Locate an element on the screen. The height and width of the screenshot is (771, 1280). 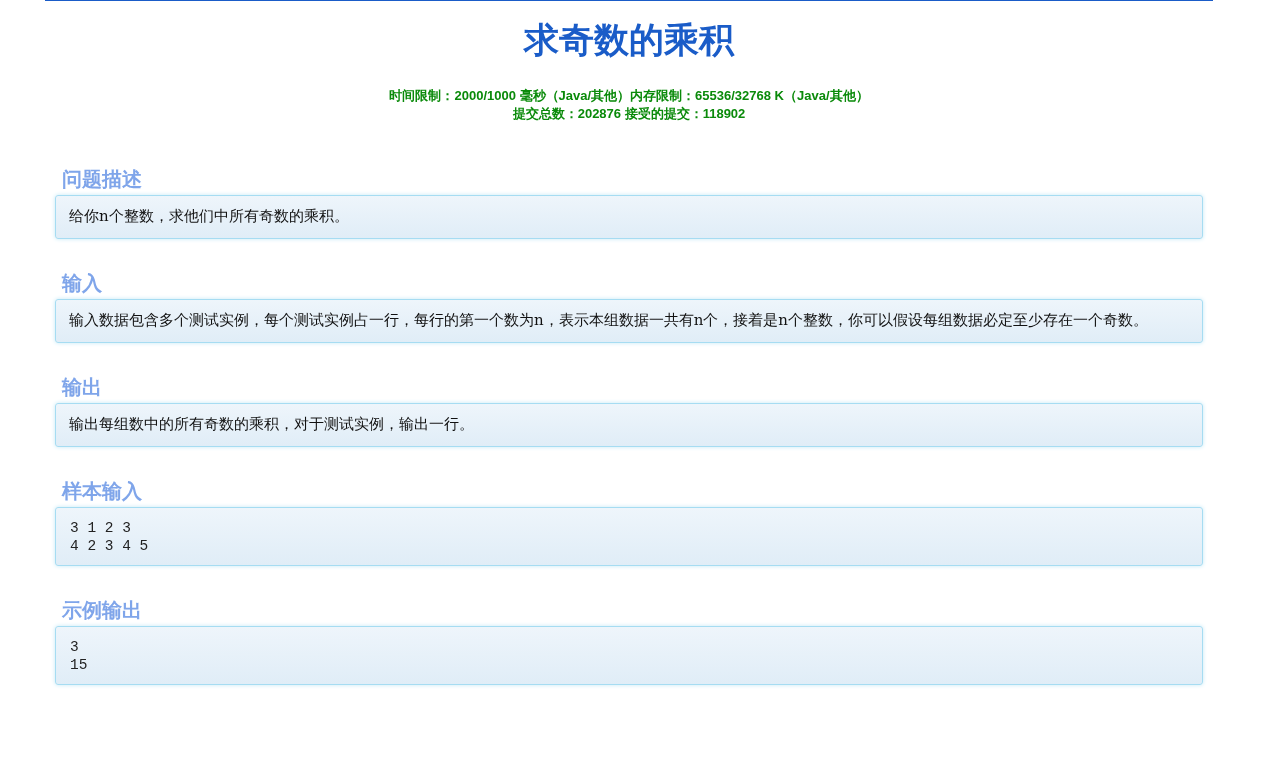
section-heading: 输出 is located at coordinates (82, 387).